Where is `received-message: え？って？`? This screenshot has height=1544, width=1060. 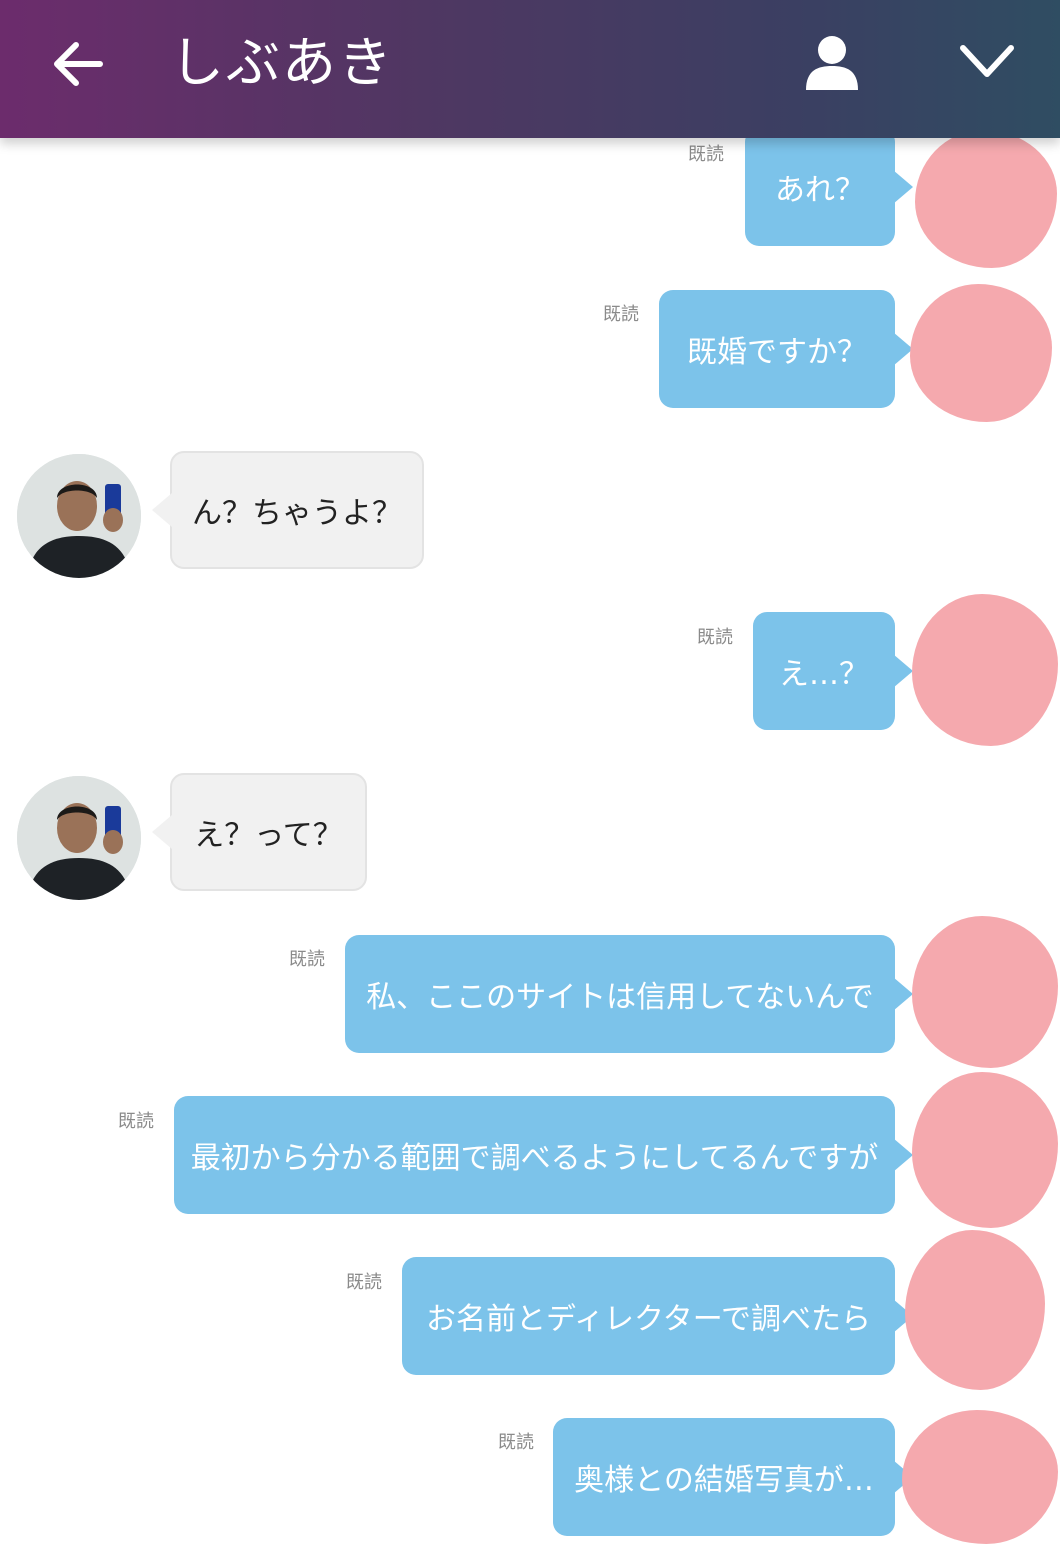 received-message: え？って？ is located at coordinates (259, 832).